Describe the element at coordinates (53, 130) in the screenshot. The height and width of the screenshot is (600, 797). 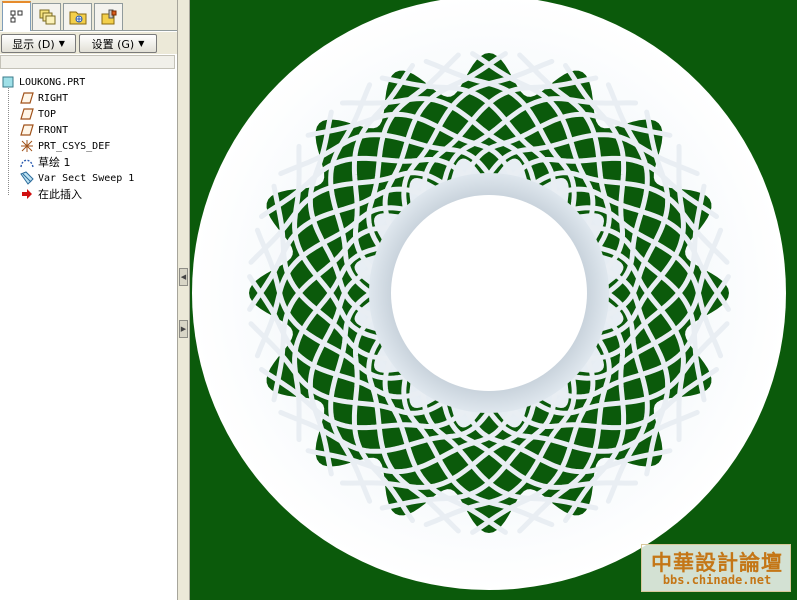
I see `tree-item-label: FRONT` at that location.